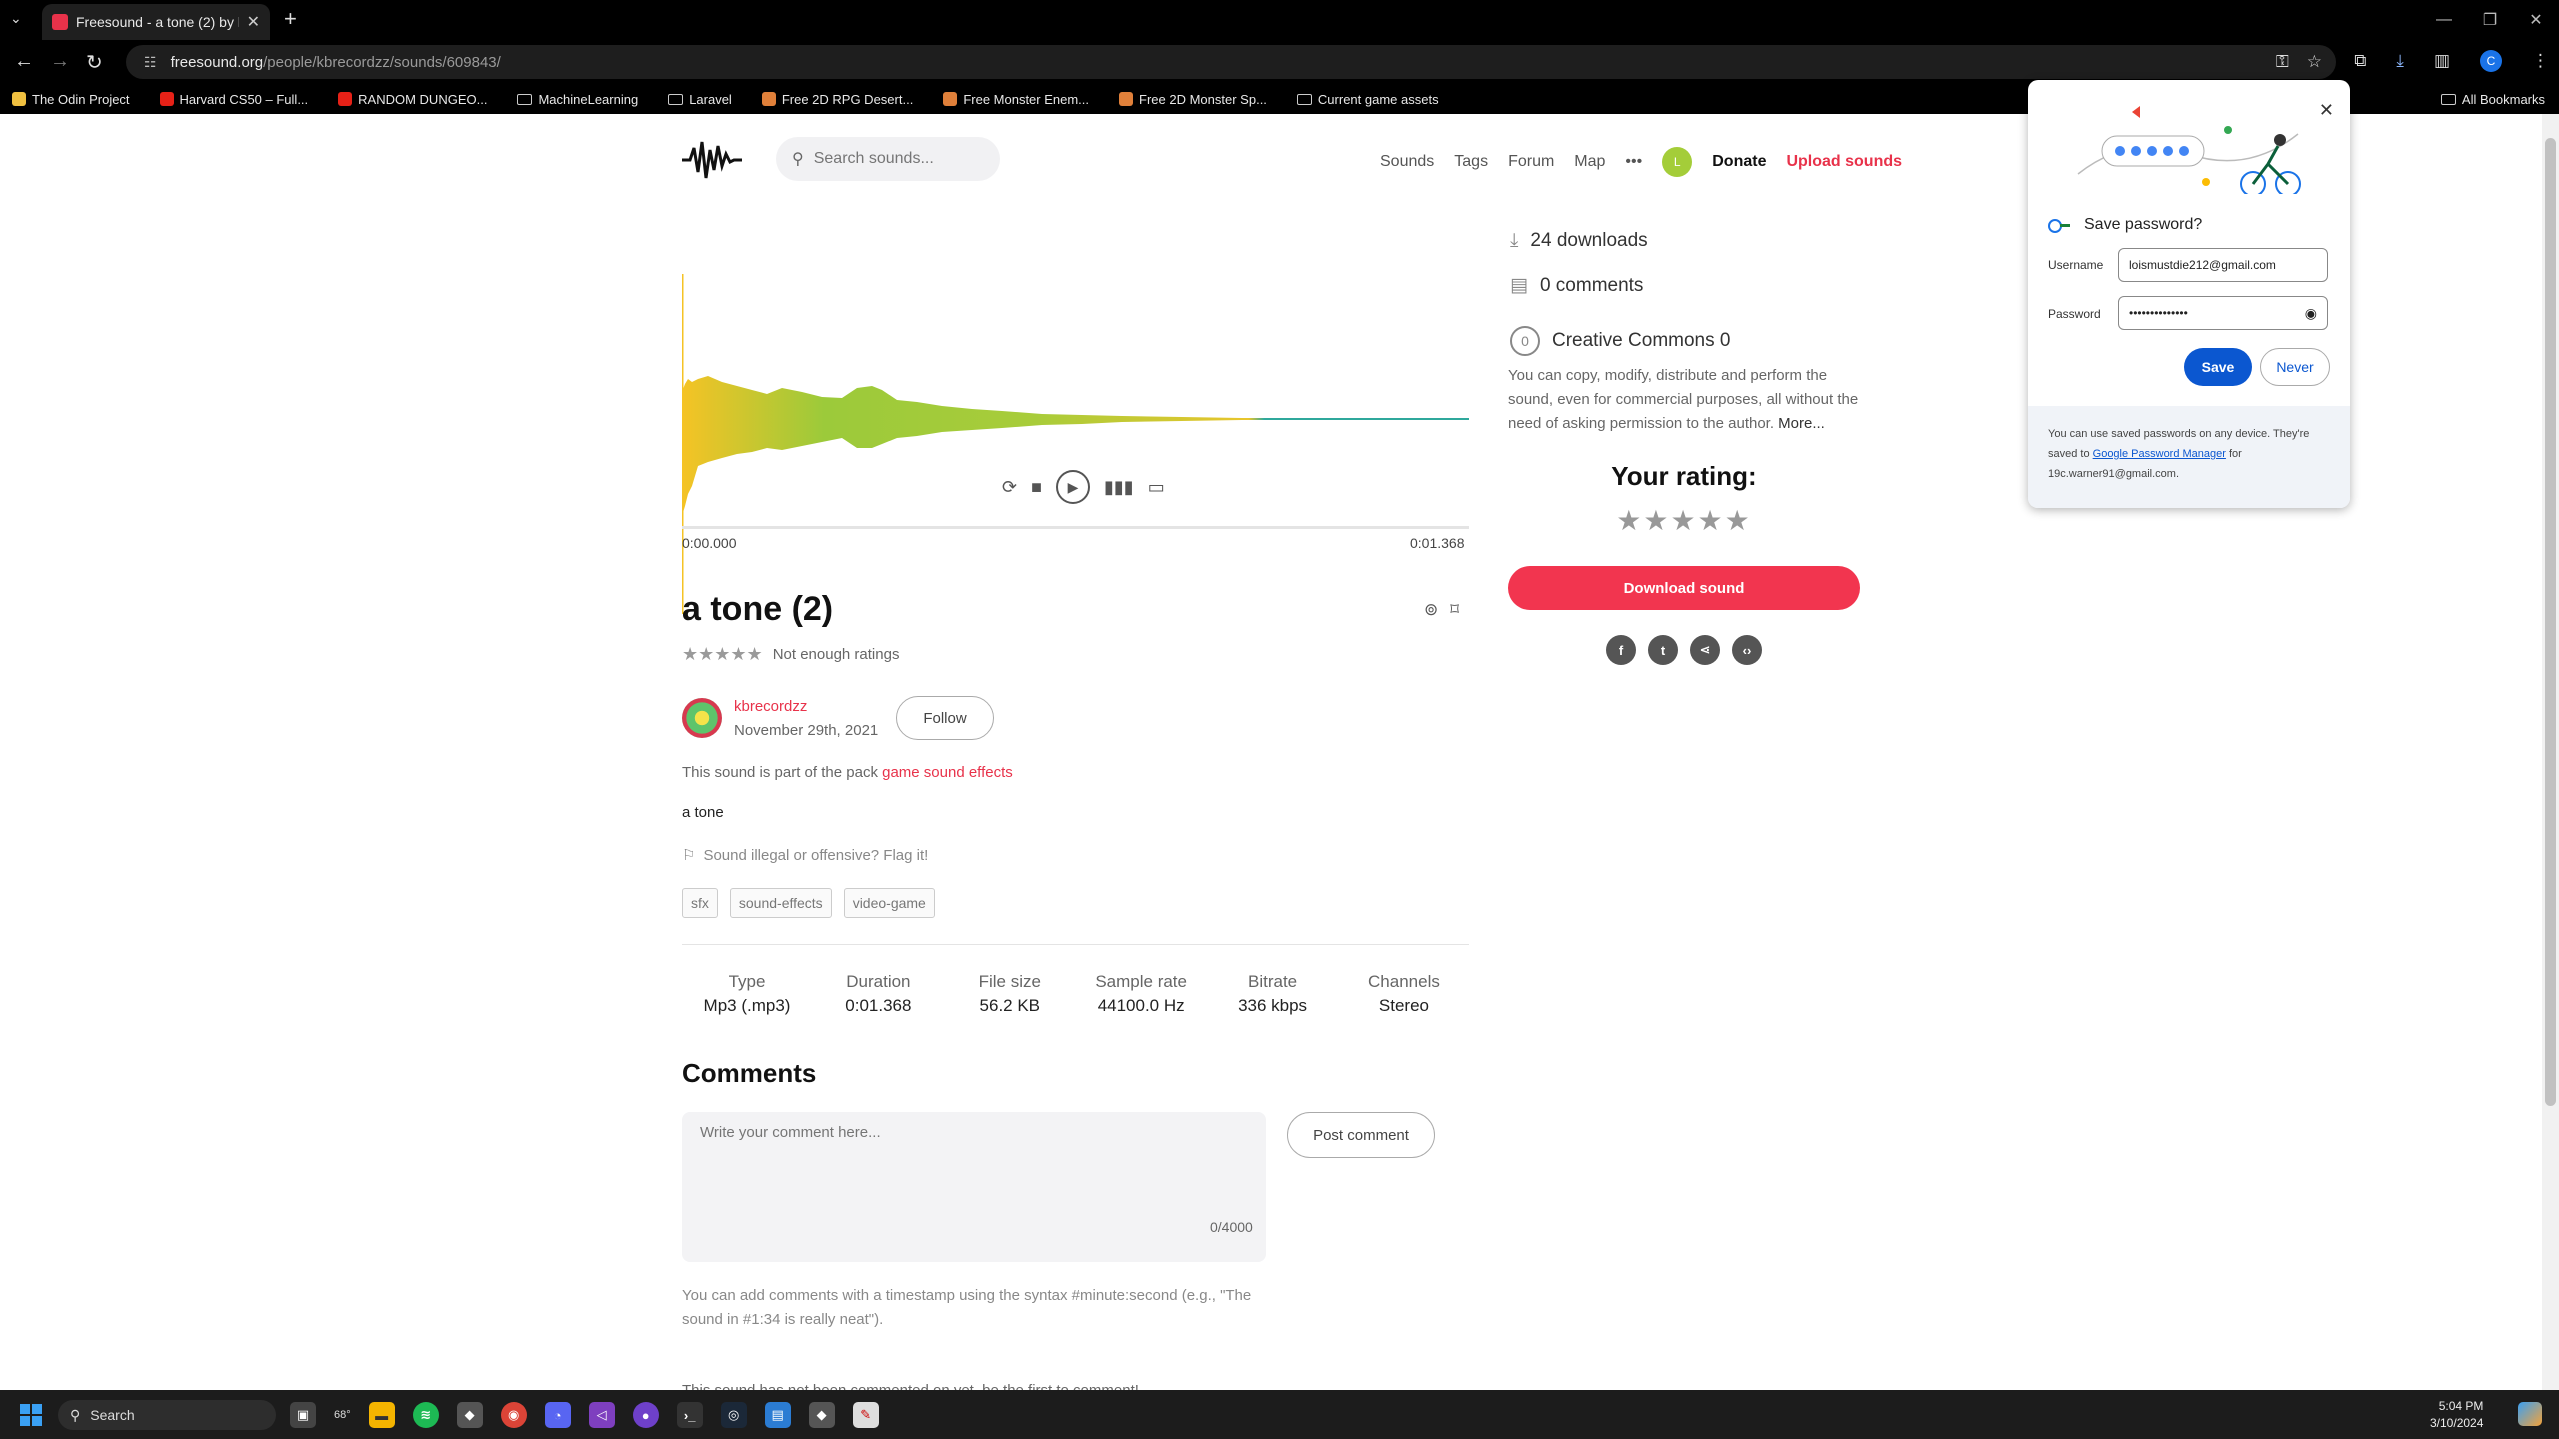  Describe the element at coordinates (303, 1415) in the screenshot. I see `task-view-icon: ▣` at that location.